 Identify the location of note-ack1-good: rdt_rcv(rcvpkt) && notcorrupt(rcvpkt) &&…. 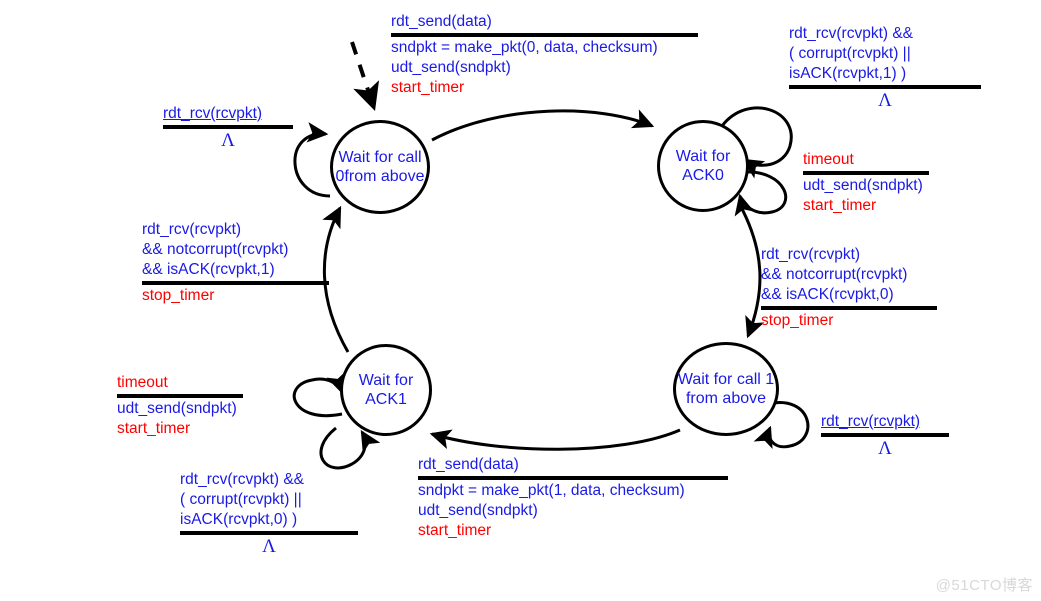
(235, 263).